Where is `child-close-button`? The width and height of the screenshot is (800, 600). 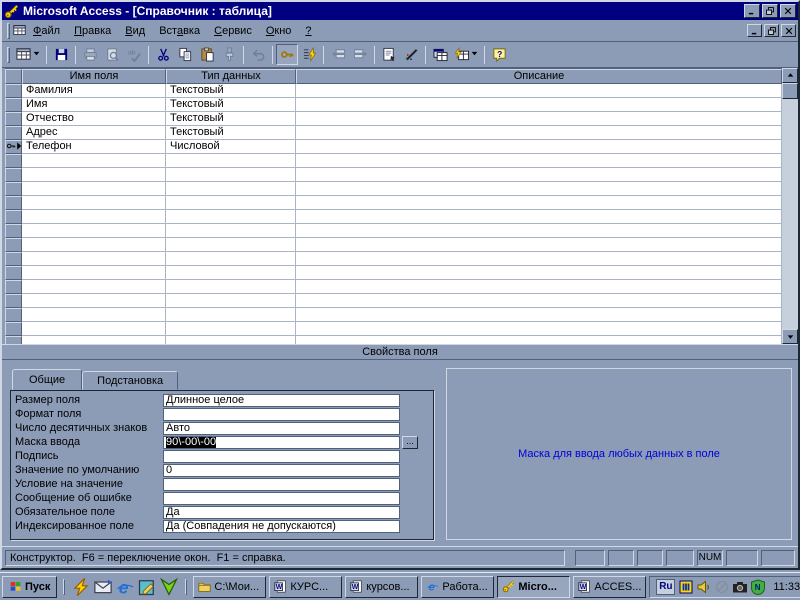 child-close-button is located at coordinates (788, 30).